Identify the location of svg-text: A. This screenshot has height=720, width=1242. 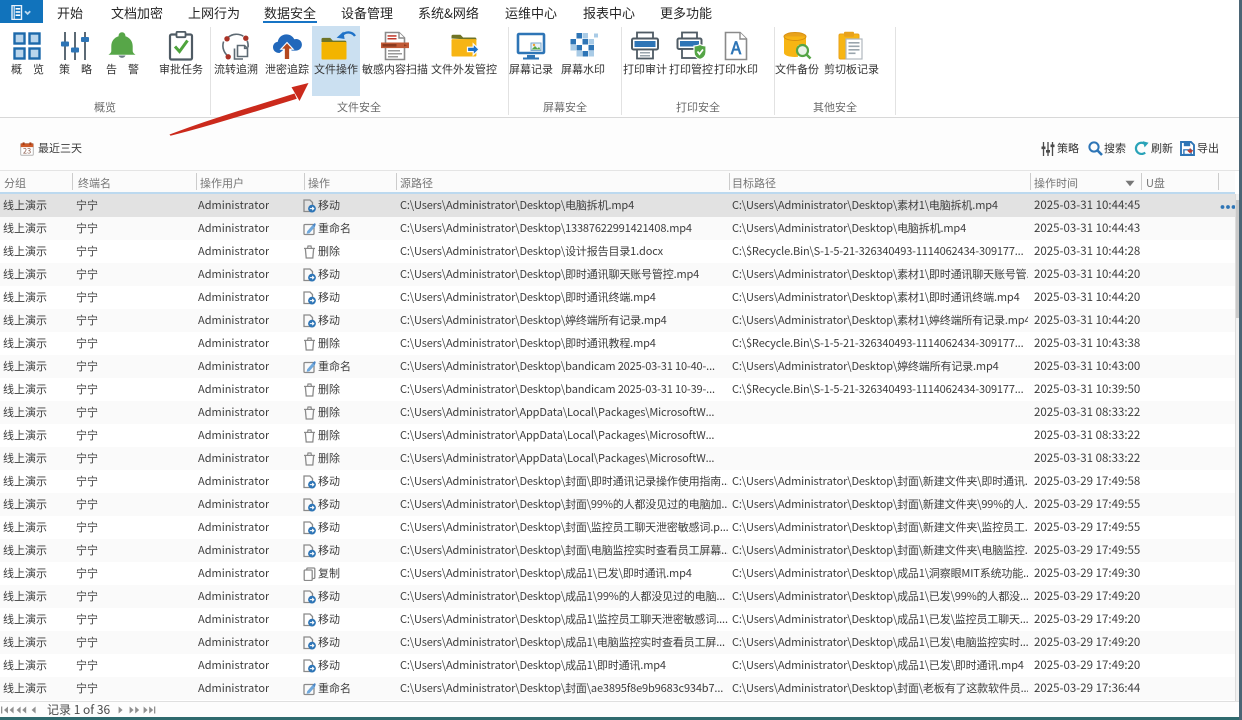
(736, 46).